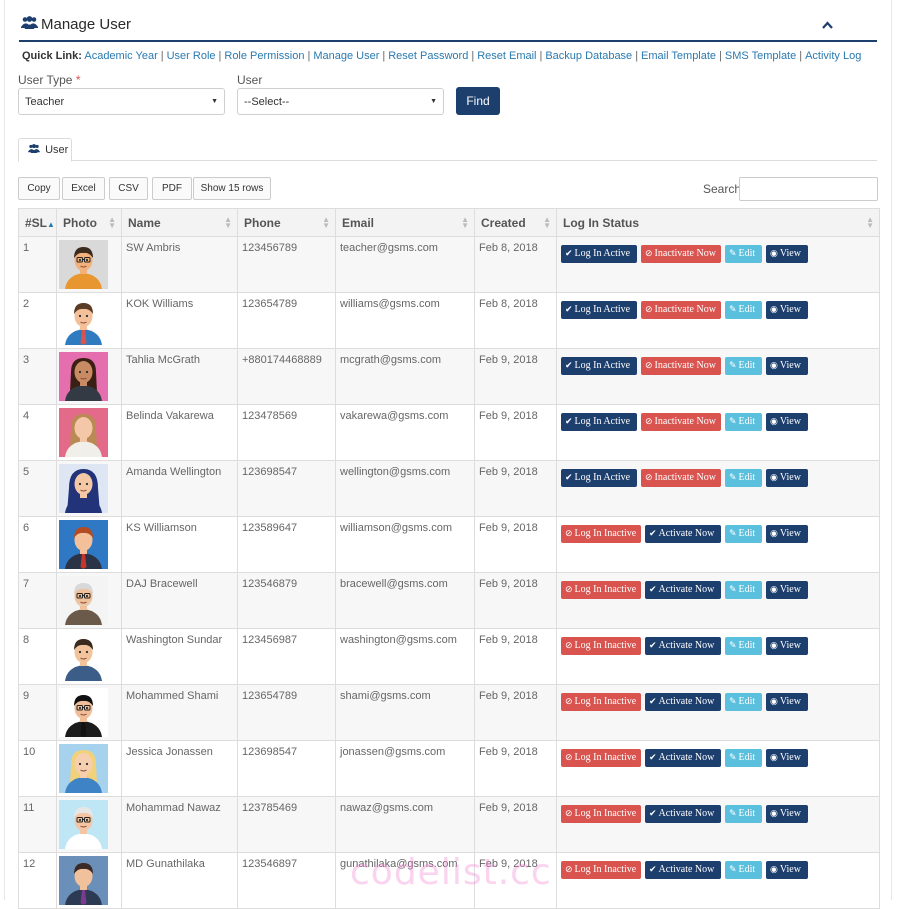 The image size is (900, 909). Describe the element at coordinates (569, 590) in the screenshot. I see `ban-icon: ⊘` at that location.